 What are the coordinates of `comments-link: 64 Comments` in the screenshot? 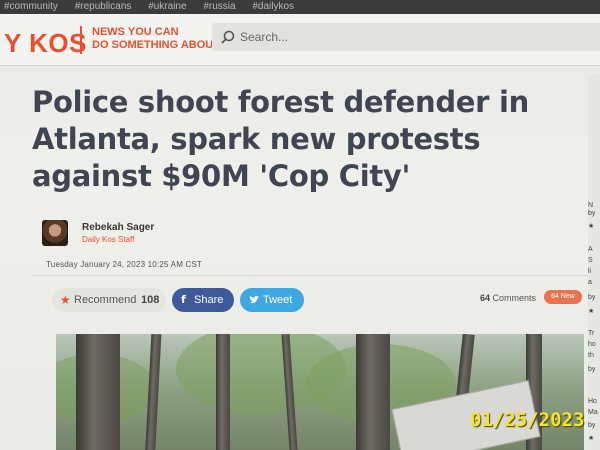 It's located at (508, 298).